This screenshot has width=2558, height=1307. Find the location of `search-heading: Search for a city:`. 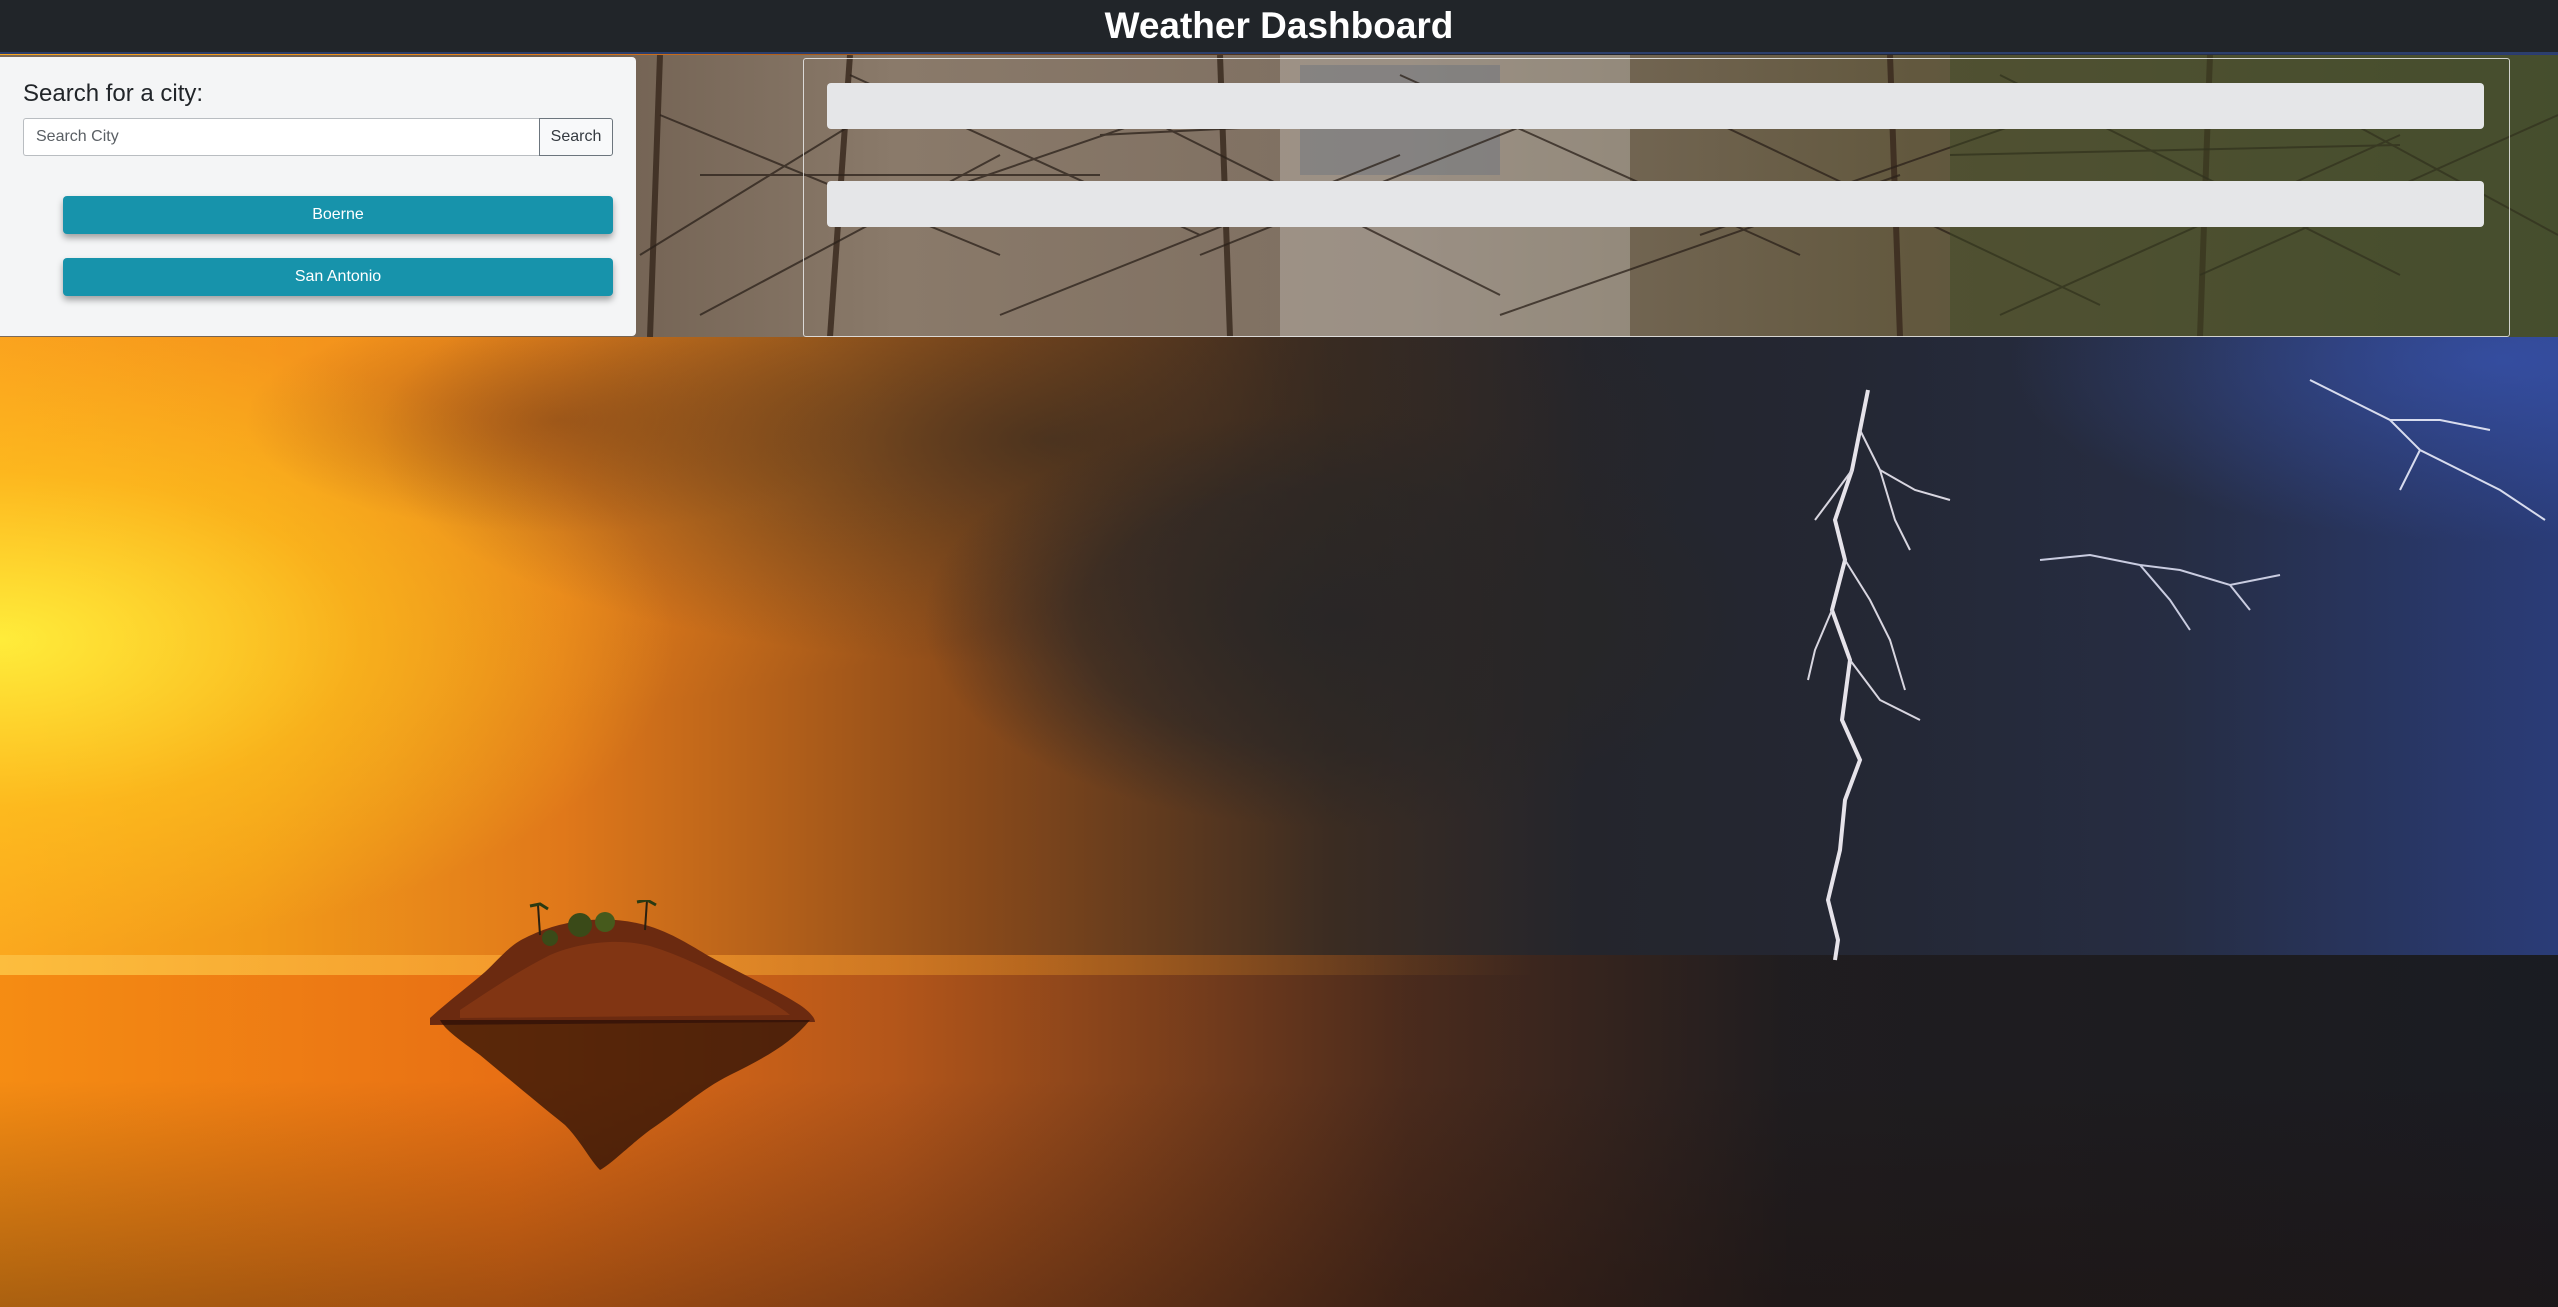

search-heading: Search for a city: is located at coordinates (113, 93).